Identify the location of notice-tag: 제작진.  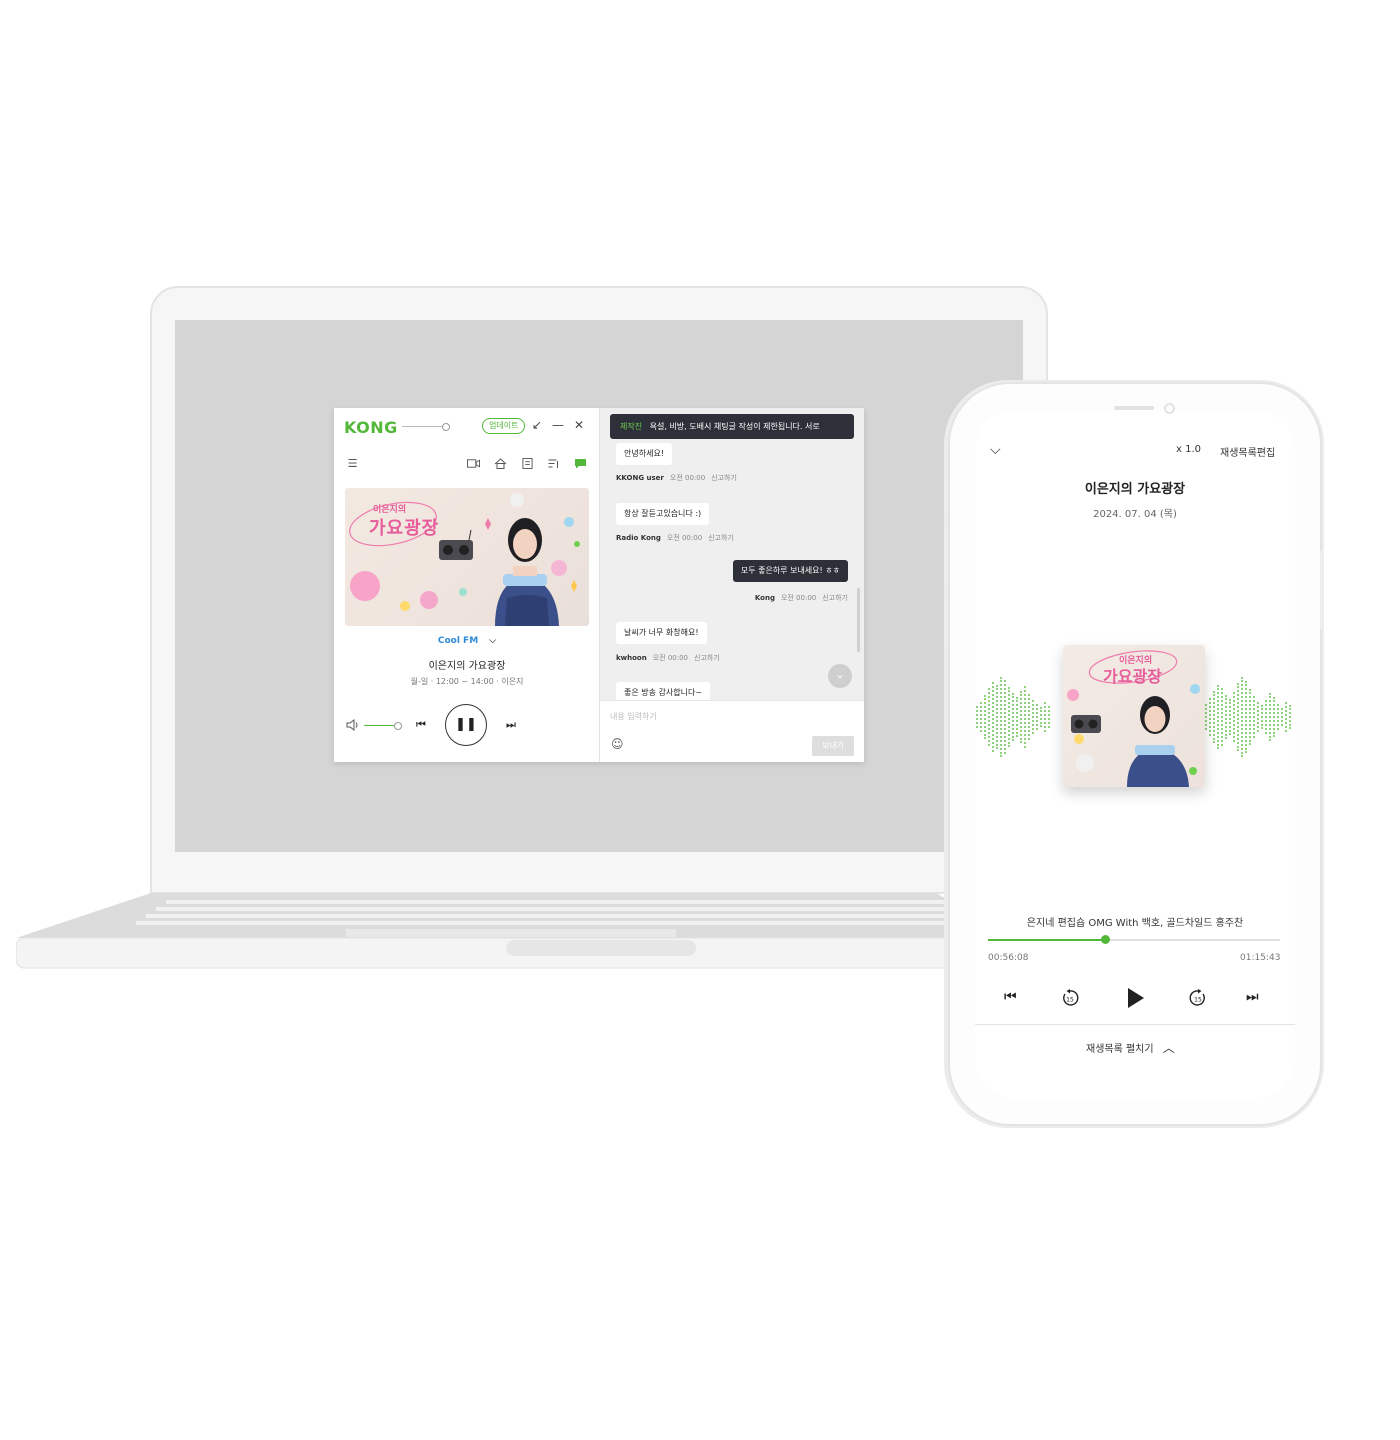
(631, 426).